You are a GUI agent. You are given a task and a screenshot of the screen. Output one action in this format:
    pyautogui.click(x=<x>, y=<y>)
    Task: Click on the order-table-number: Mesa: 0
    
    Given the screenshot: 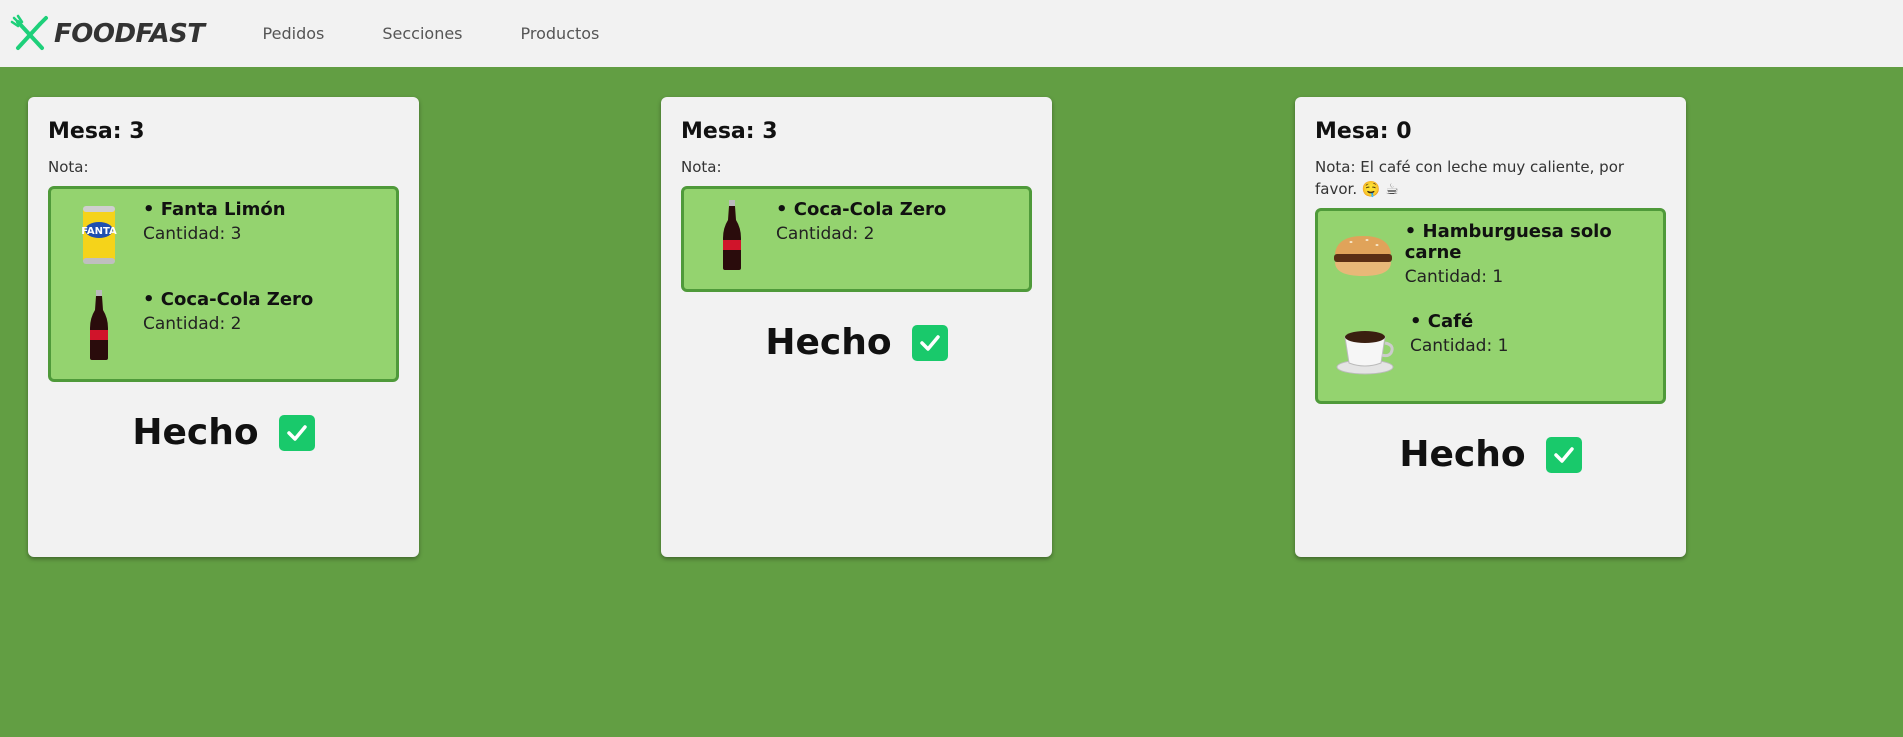 What is the action you would take?
    pyautogui.click(x=1363, y=131)
    